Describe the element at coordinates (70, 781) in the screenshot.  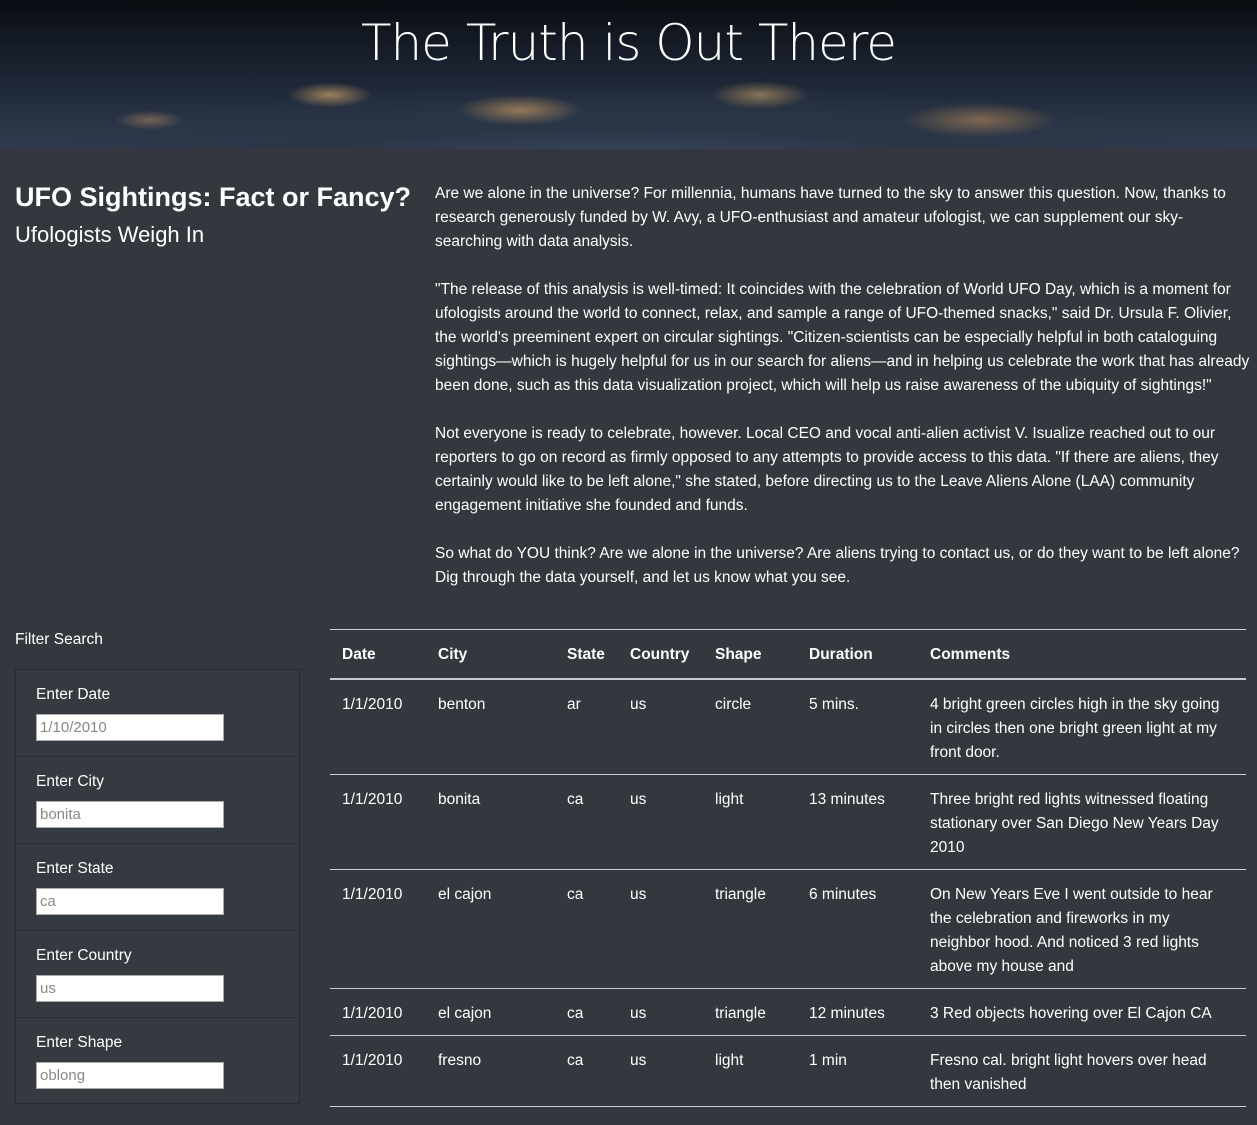
I see `filter-city-label: Enter City` at that location.